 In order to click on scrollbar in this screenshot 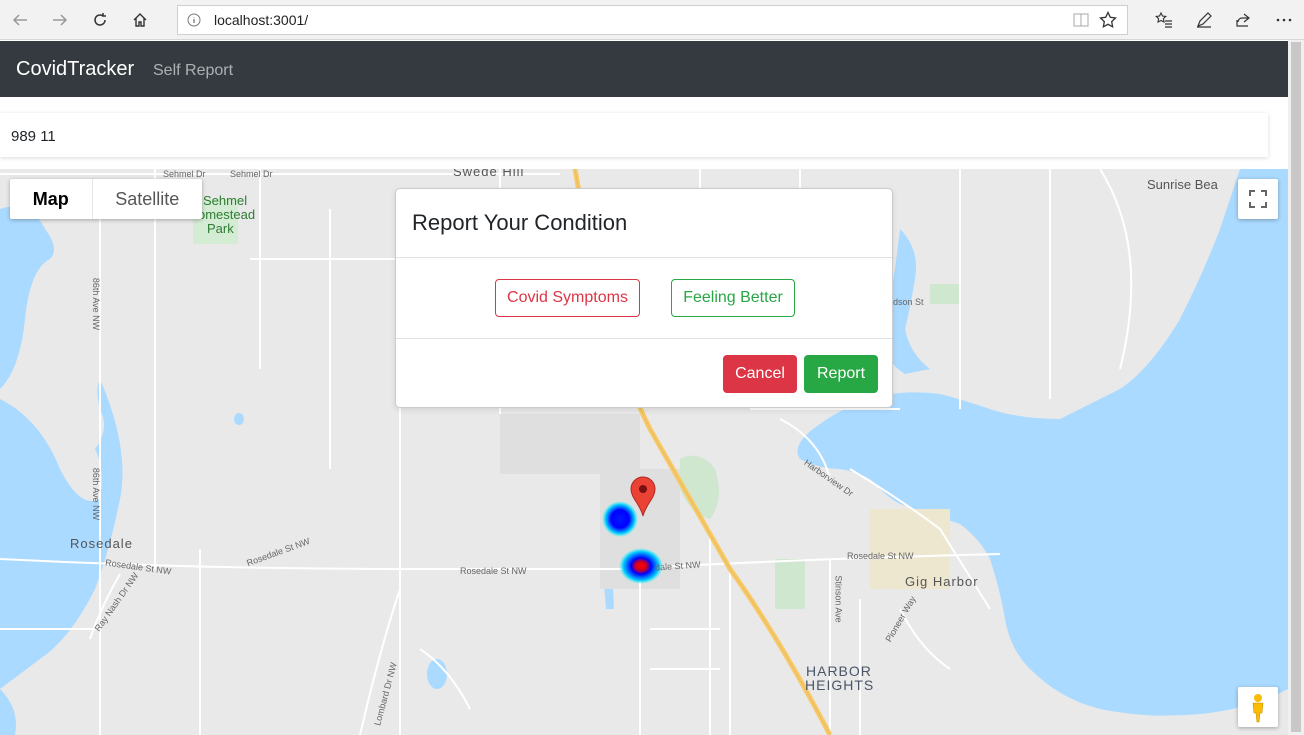, I will do `click(1296, 387)`.